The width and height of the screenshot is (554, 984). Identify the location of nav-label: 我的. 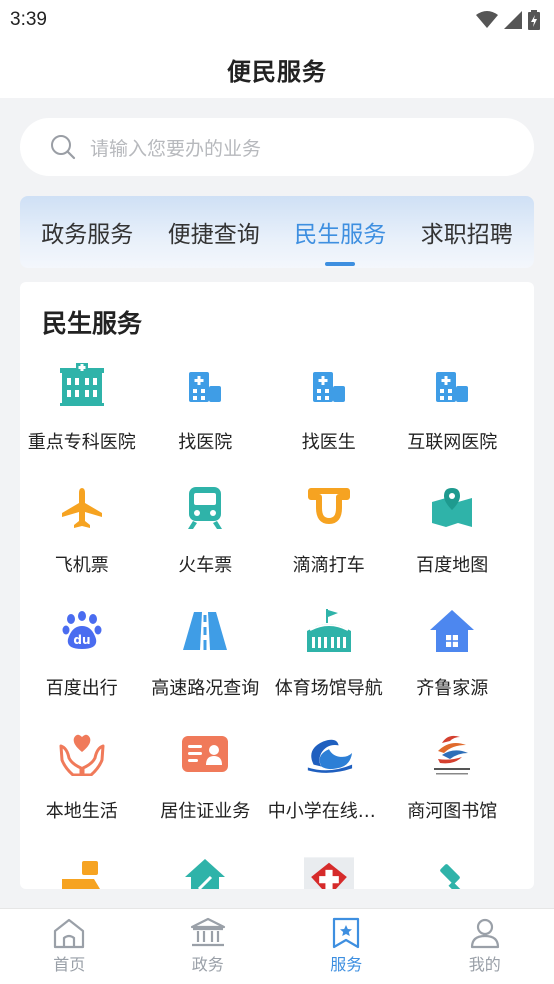
(484, 964).